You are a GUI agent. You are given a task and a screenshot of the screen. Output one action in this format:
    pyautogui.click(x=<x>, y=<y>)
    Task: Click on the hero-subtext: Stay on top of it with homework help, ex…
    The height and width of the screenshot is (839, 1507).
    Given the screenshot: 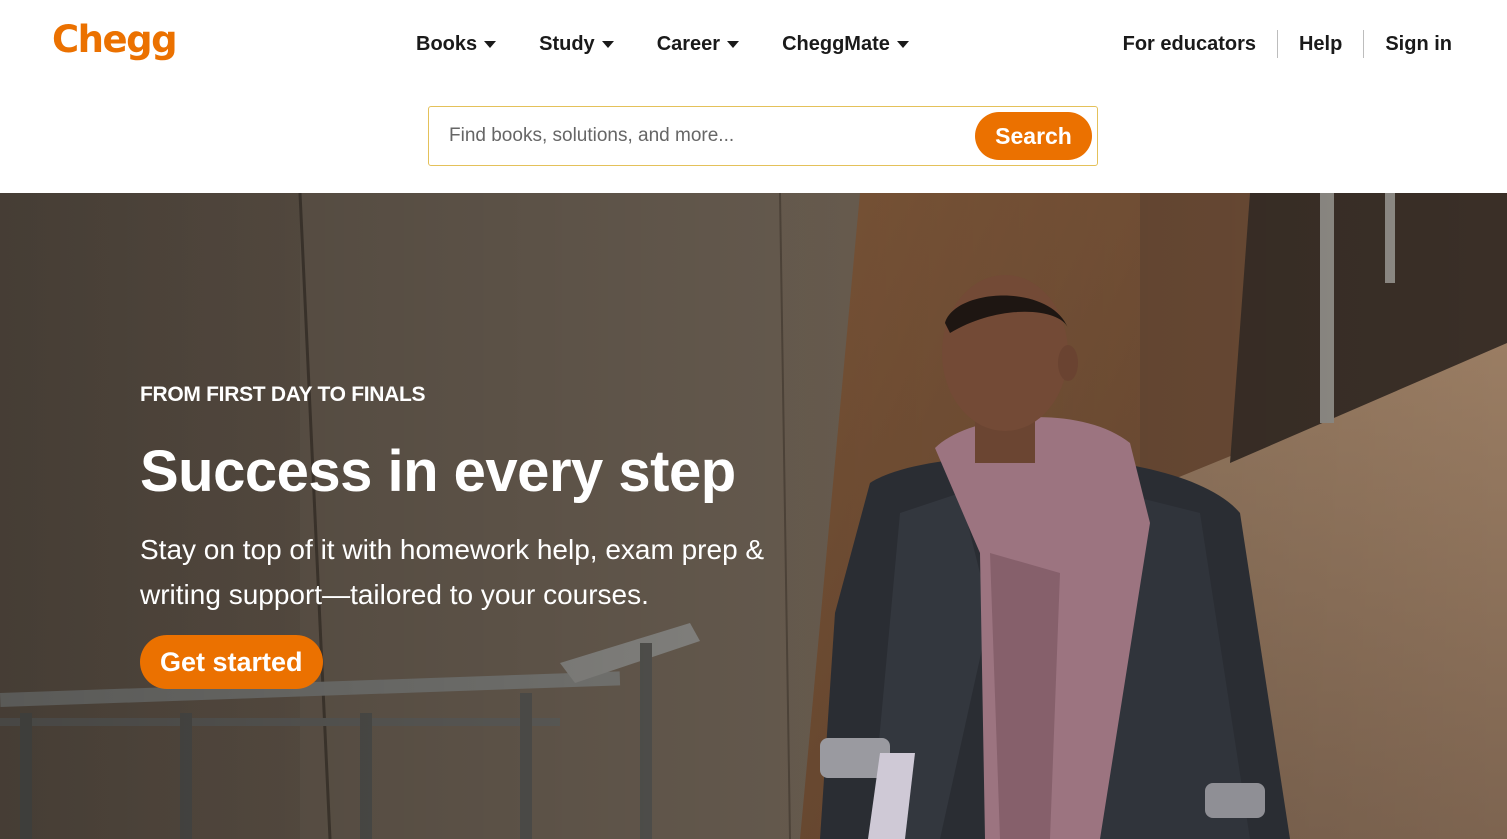 What is the action you would take?
    pyautogui.click(x=452, y=572)
    